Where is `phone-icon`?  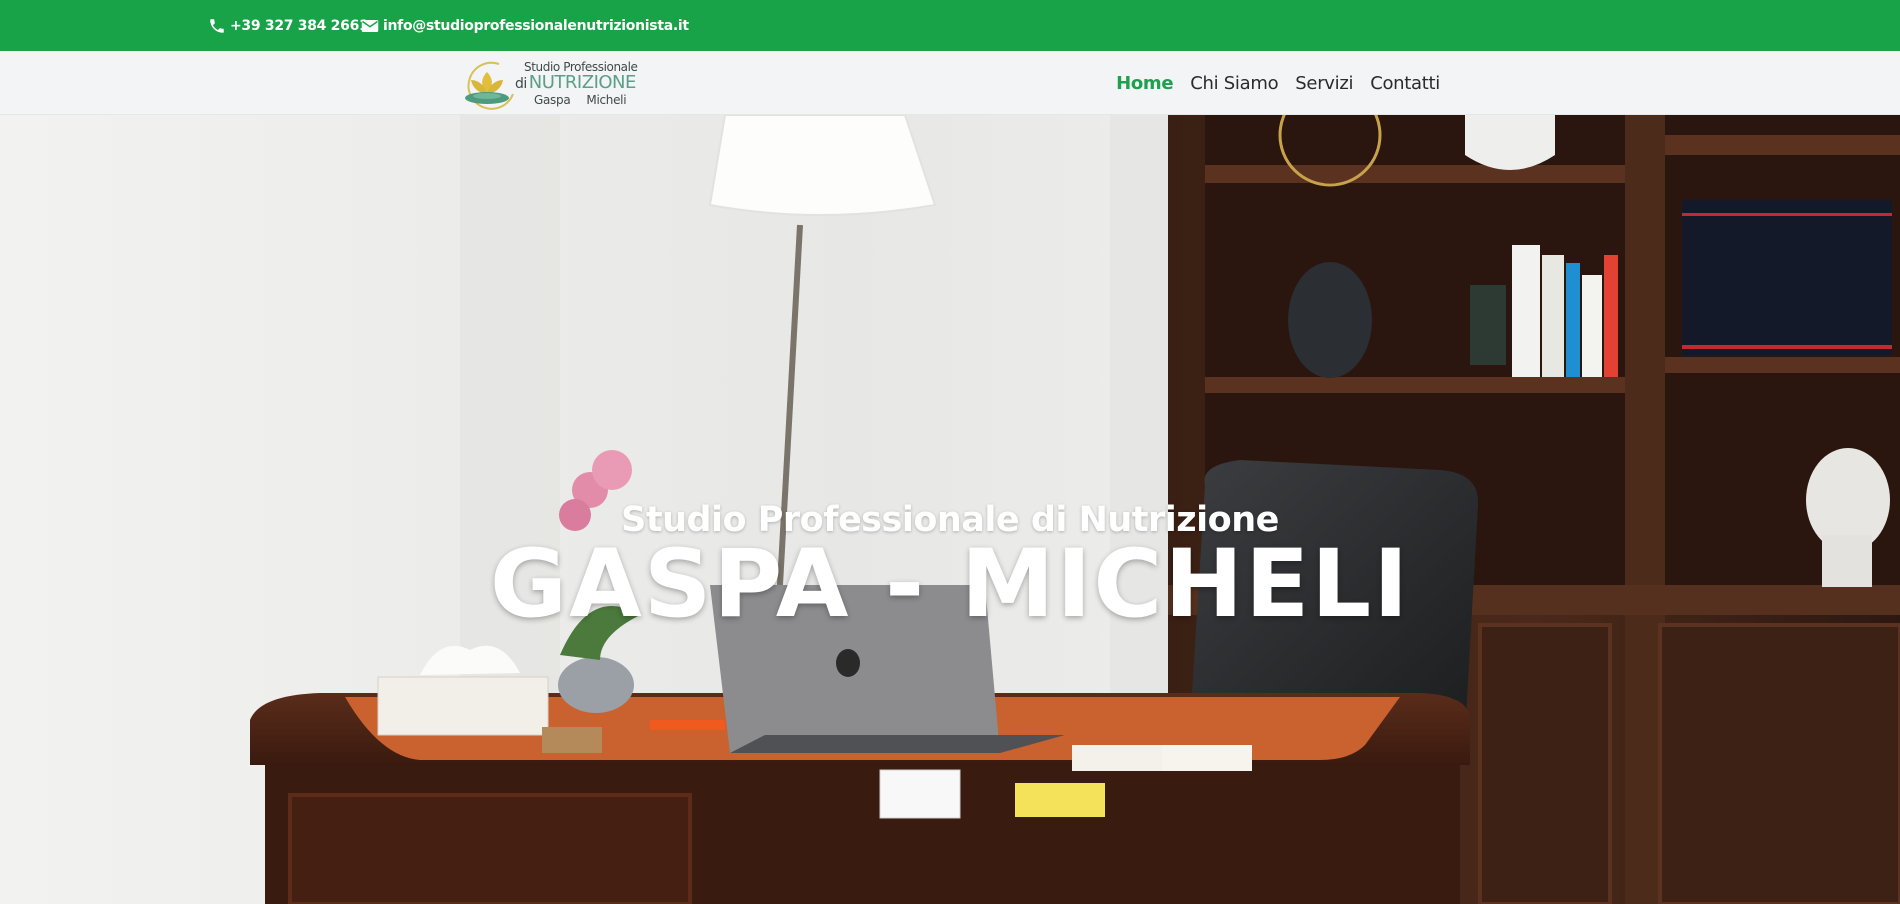
phone-icon is located at coordinates (217, 26).